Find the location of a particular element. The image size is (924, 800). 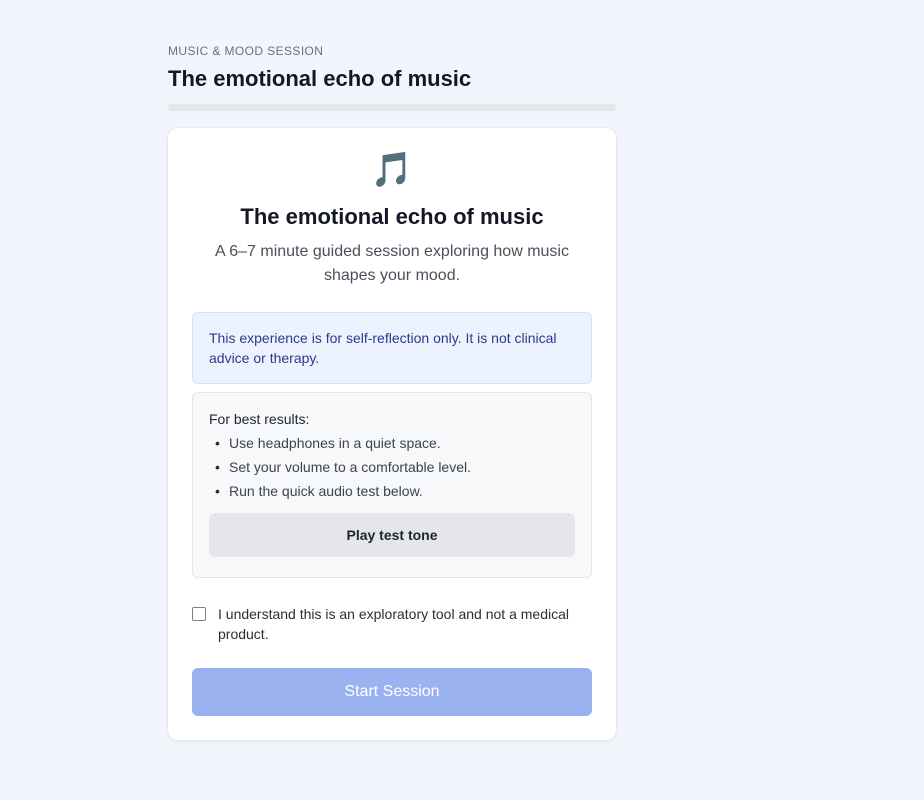

page-title: The emotional echo of music is located at coordinates (320, 78).